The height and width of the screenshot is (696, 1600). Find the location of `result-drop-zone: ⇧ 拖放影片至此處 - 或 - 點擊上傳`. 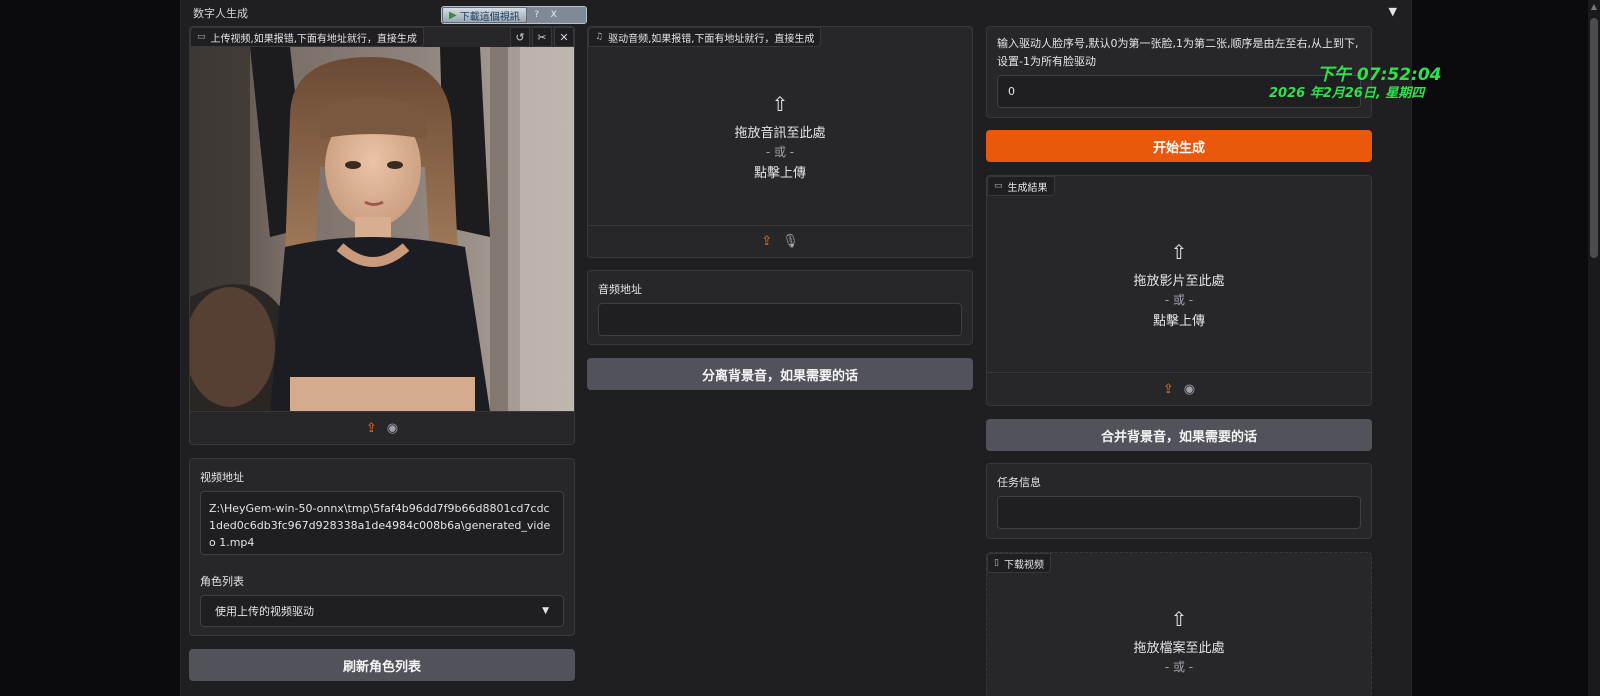

result-drop-zone: ⇧ 拖放影片至此處 - 或 - 點擊上傳 is located at coordinates (1179, 284).